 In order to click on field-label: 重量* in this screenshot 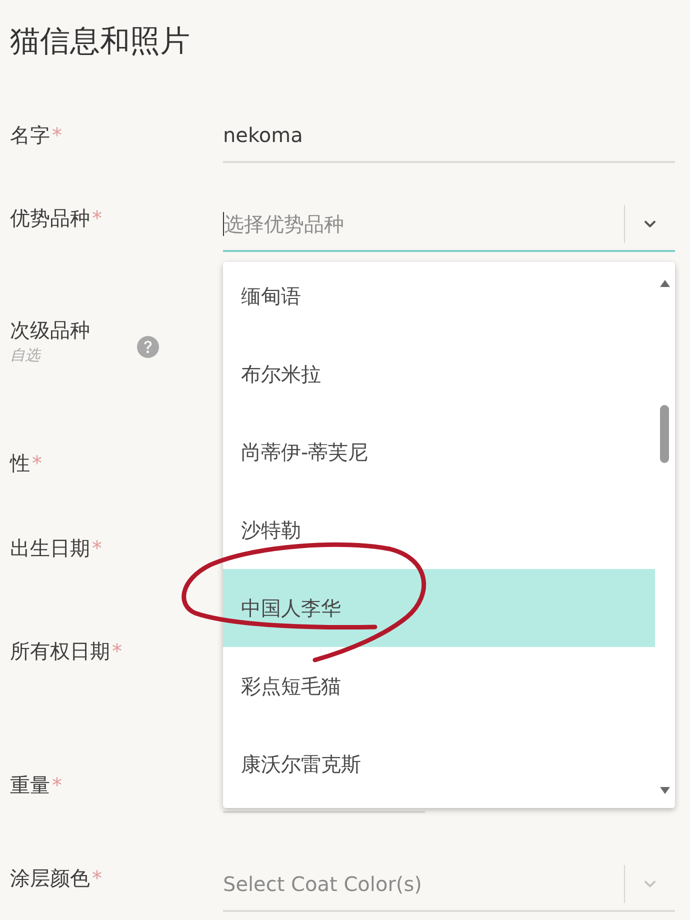, I will do `click(36, 785)`.